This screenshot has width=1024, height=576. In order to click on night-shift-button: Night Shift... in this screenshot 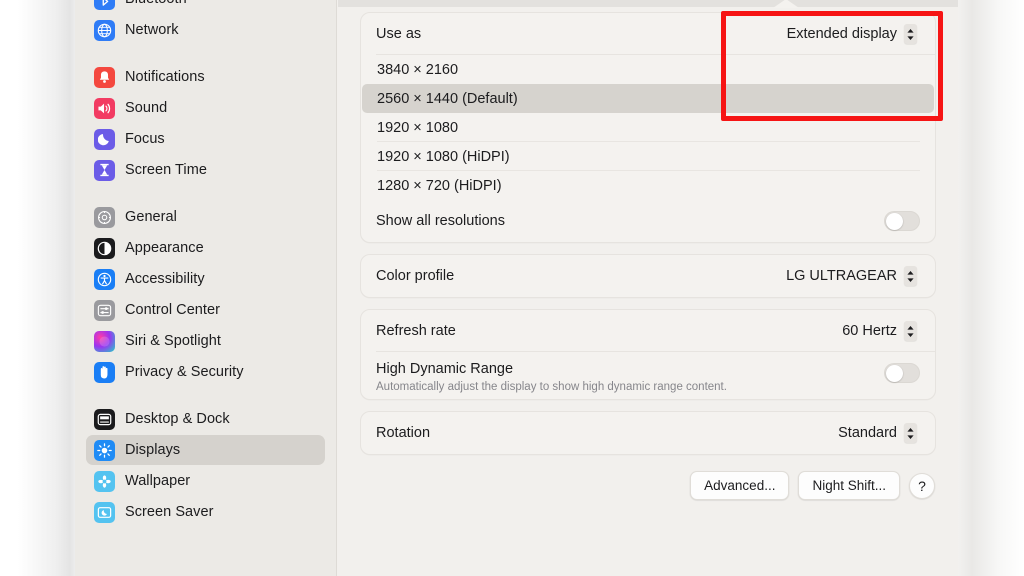, I will do `click(849, 485)`.